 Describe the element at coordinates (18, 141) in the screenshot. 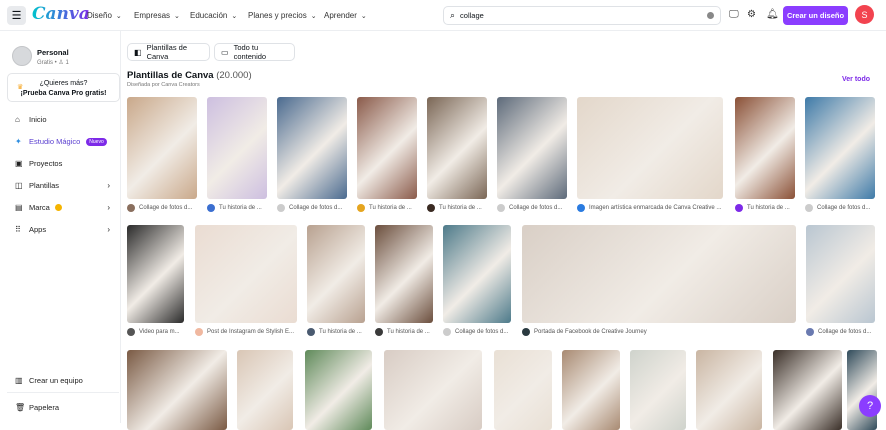

I see `sparkle-icon: ✦` at that location.